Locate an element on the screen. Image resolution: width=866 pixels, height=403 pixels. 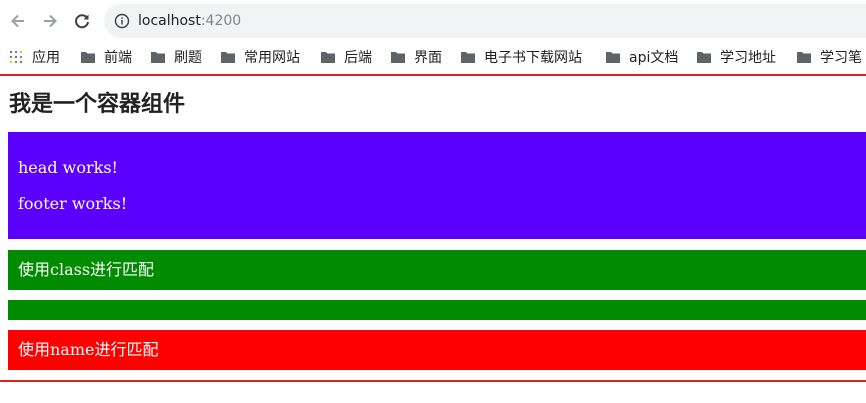
bookmark-folder: api文档 is located at coordinates (641, 57).